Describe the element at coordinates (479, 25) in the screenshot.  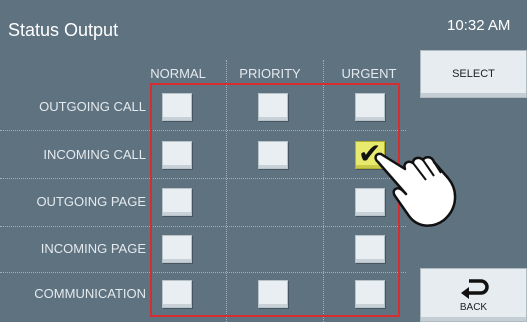
I see `clock-time: 10:32 AM` at that location.